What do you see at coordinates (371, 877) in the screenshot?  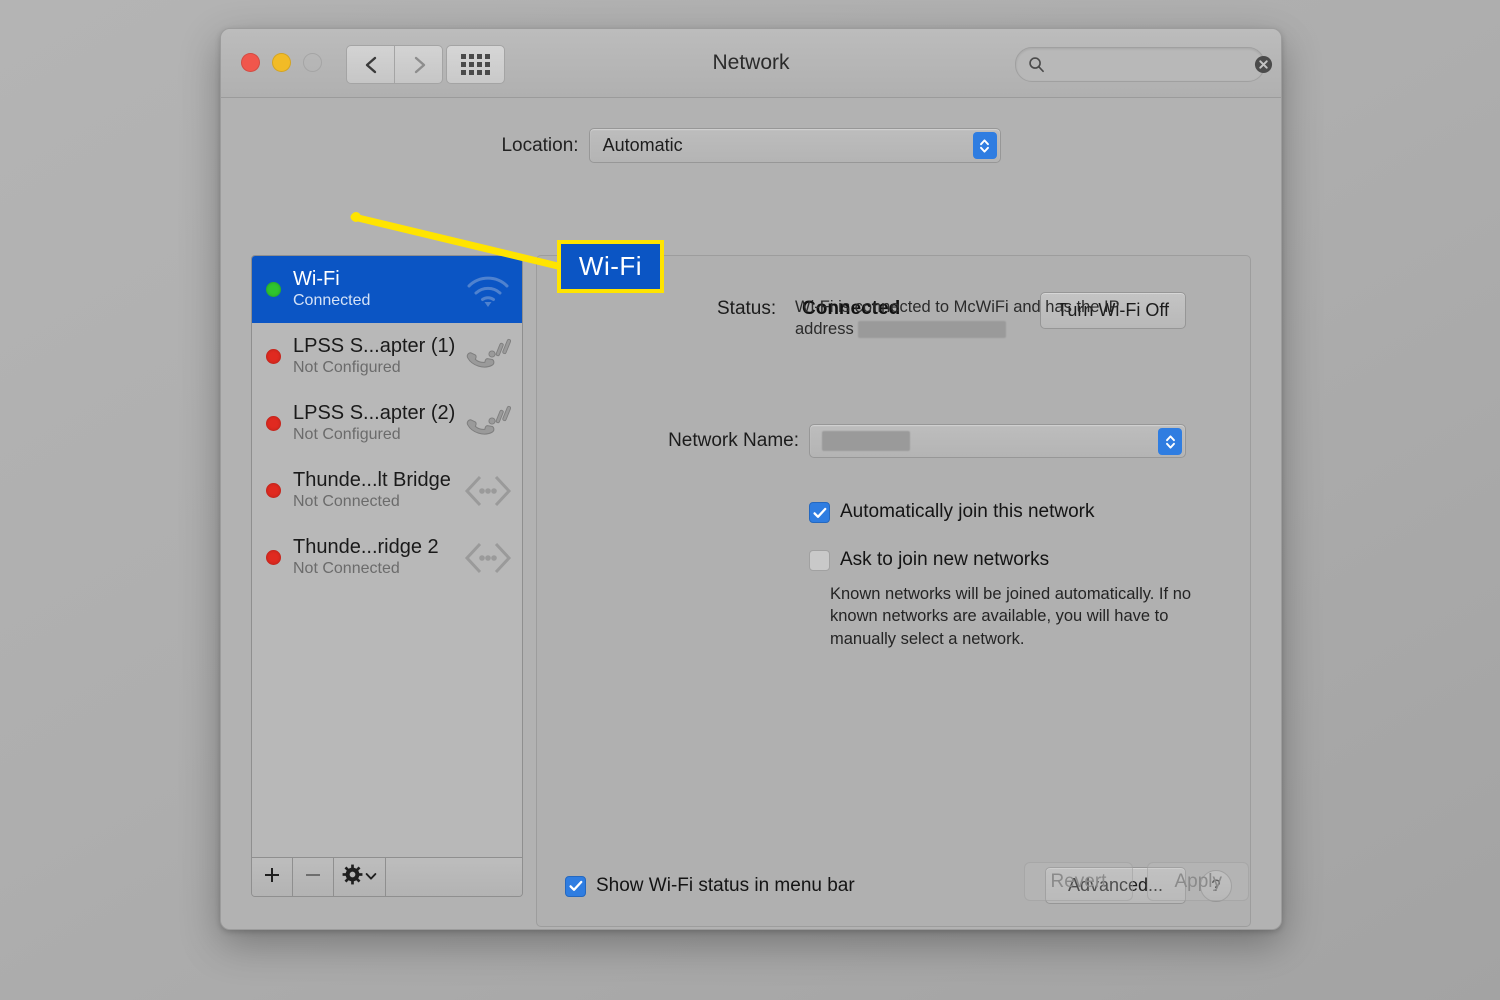 I see `chevron-down-icon` at bounding box center [371, 877].